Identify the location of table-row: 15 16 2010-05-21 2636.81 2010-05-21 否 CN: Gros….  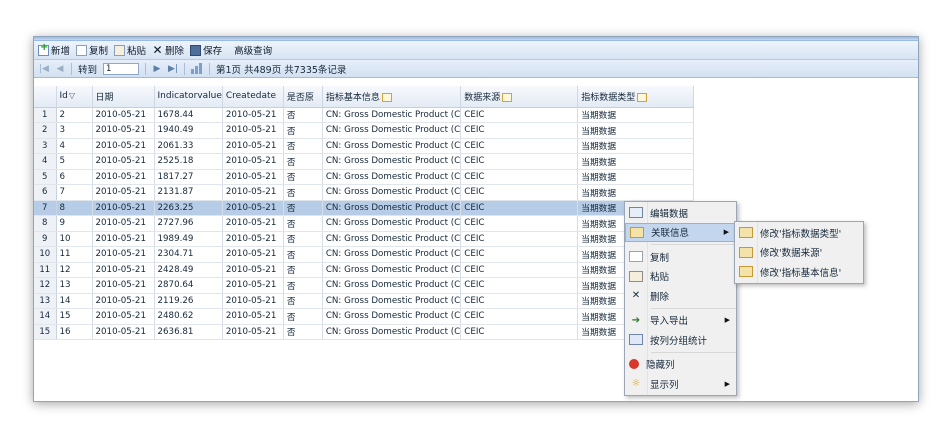
(364, 332).